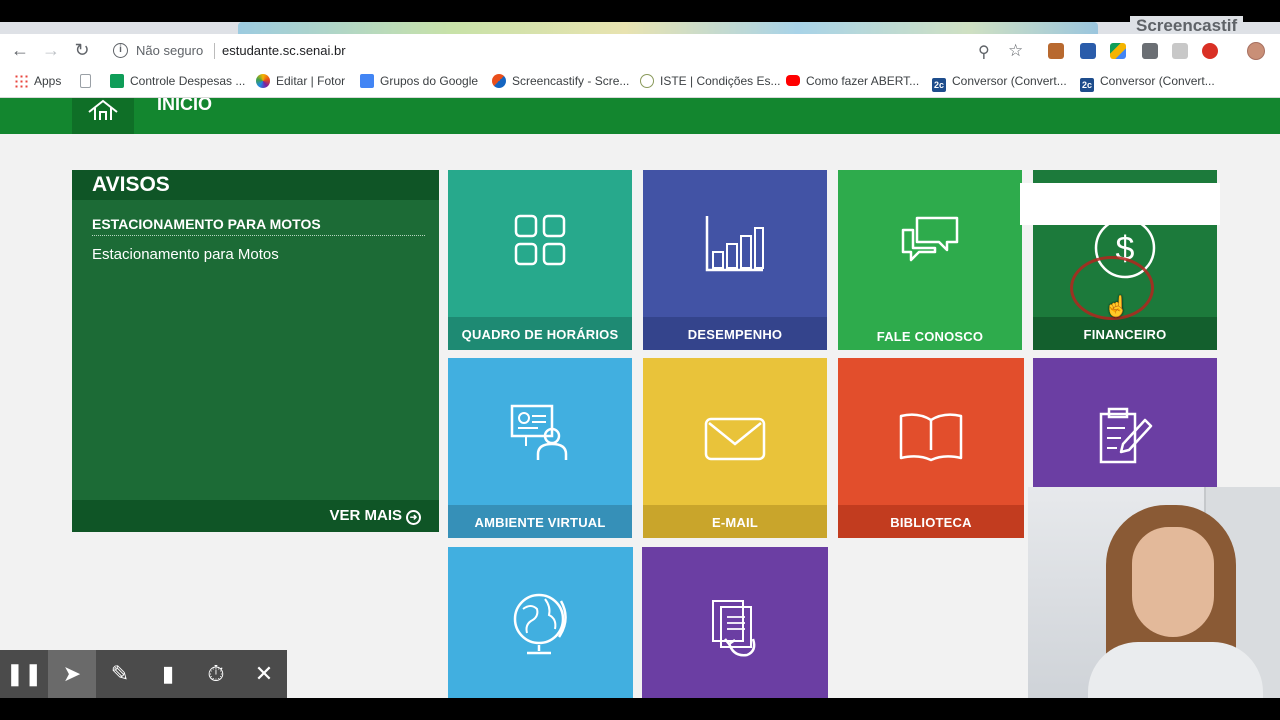 The width and height of the screenshot is (1280, 720). I want to click on reload-icon: ↻, so click(82, 50).